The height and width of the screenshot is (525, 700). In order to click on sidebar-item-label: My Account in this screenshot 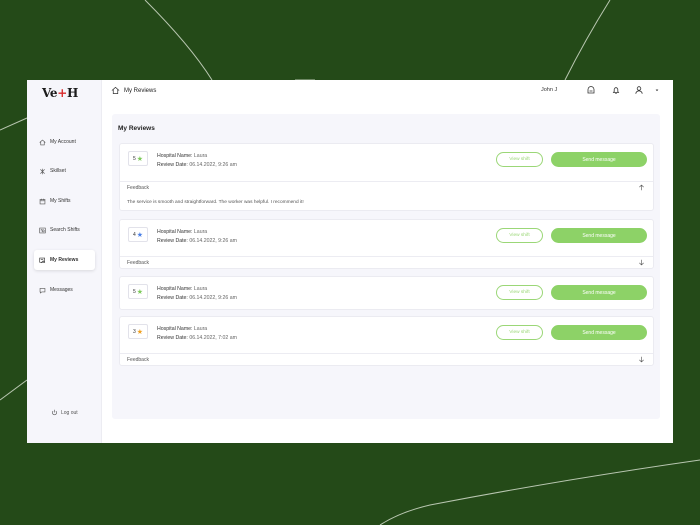, I will do `click(63, 142)`.